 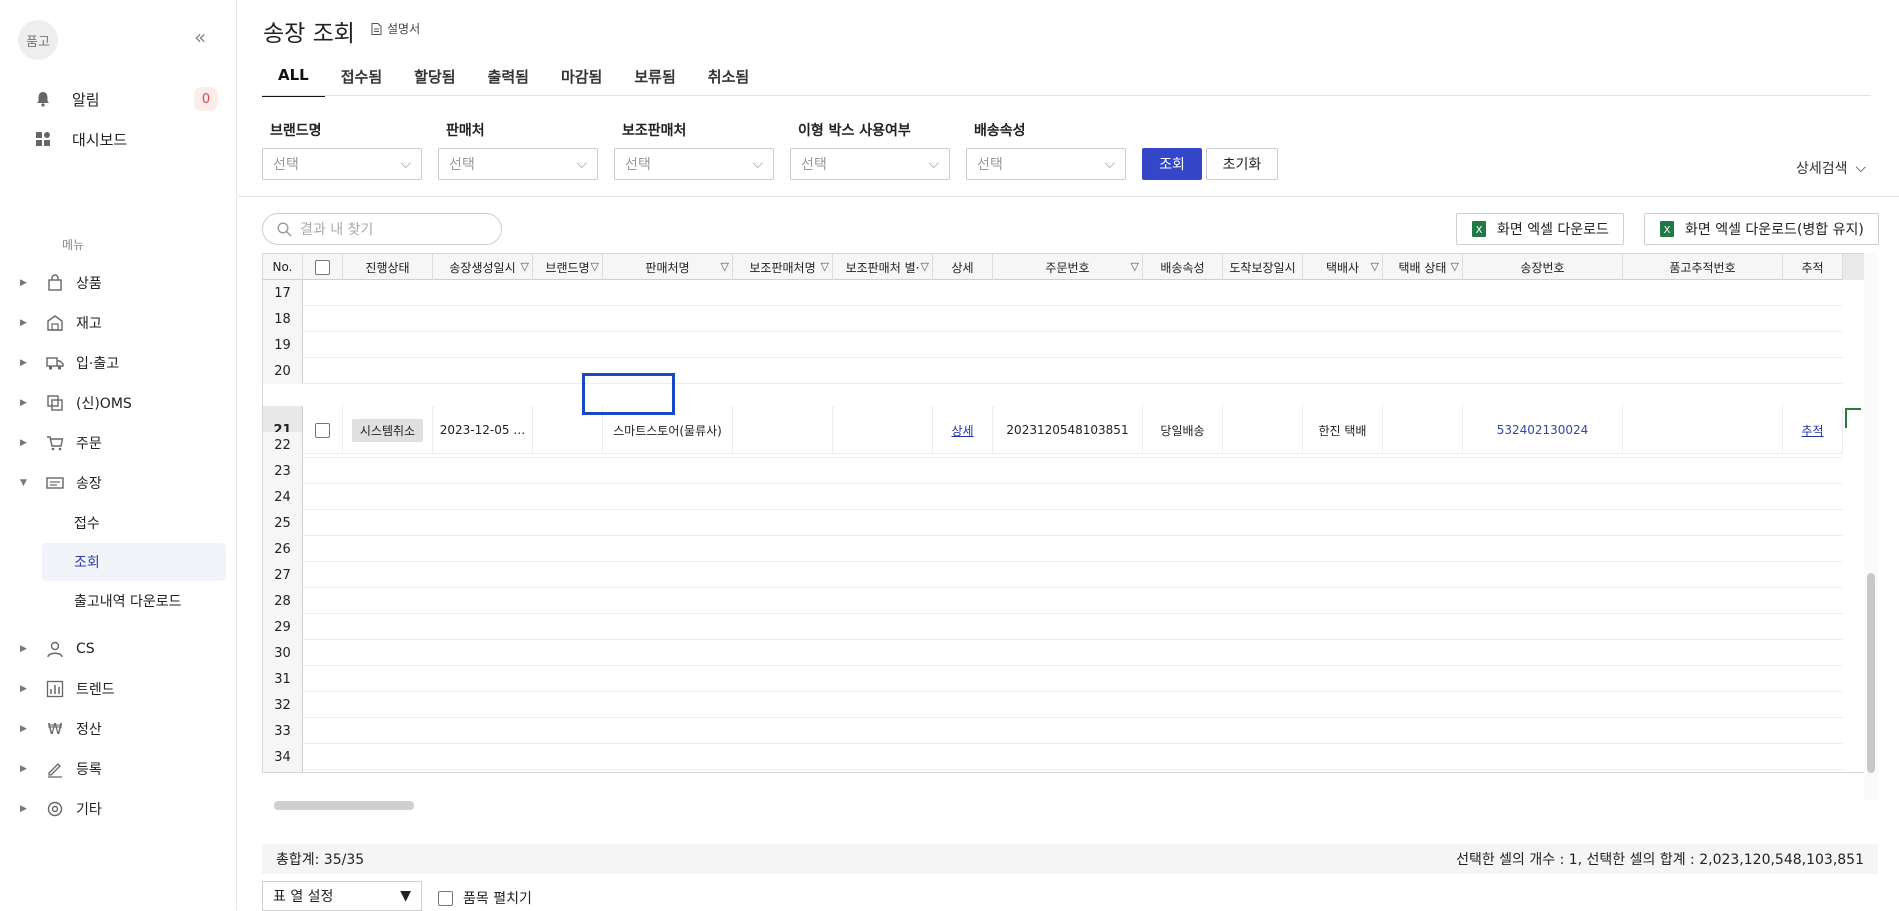 What do you see at coordinates (1343, 267) in the screenshot?
I see `header-carrier: 택배사 ▽` at bounding box center [1343, 267].